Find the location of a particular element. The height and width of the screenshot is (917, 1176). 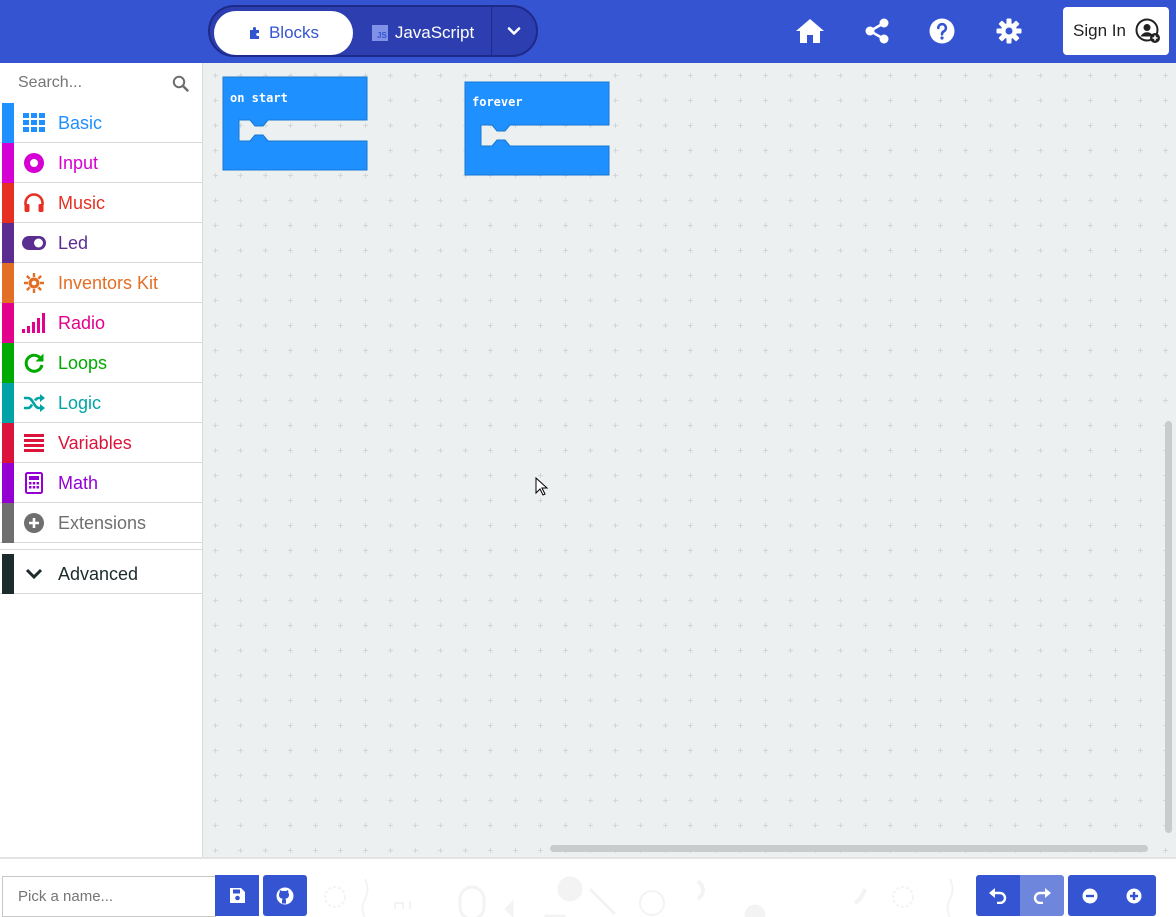

category-label: Loops is located at coordinates (83, 363).